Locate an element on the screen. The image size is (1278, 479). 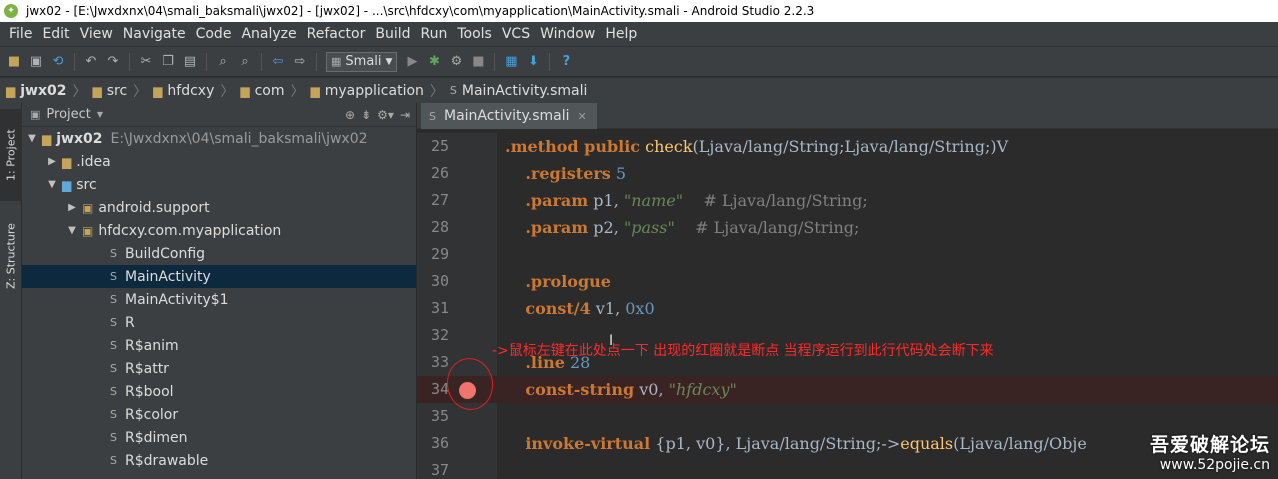
close-icon: ✕ is located at coordinates (582, 116).